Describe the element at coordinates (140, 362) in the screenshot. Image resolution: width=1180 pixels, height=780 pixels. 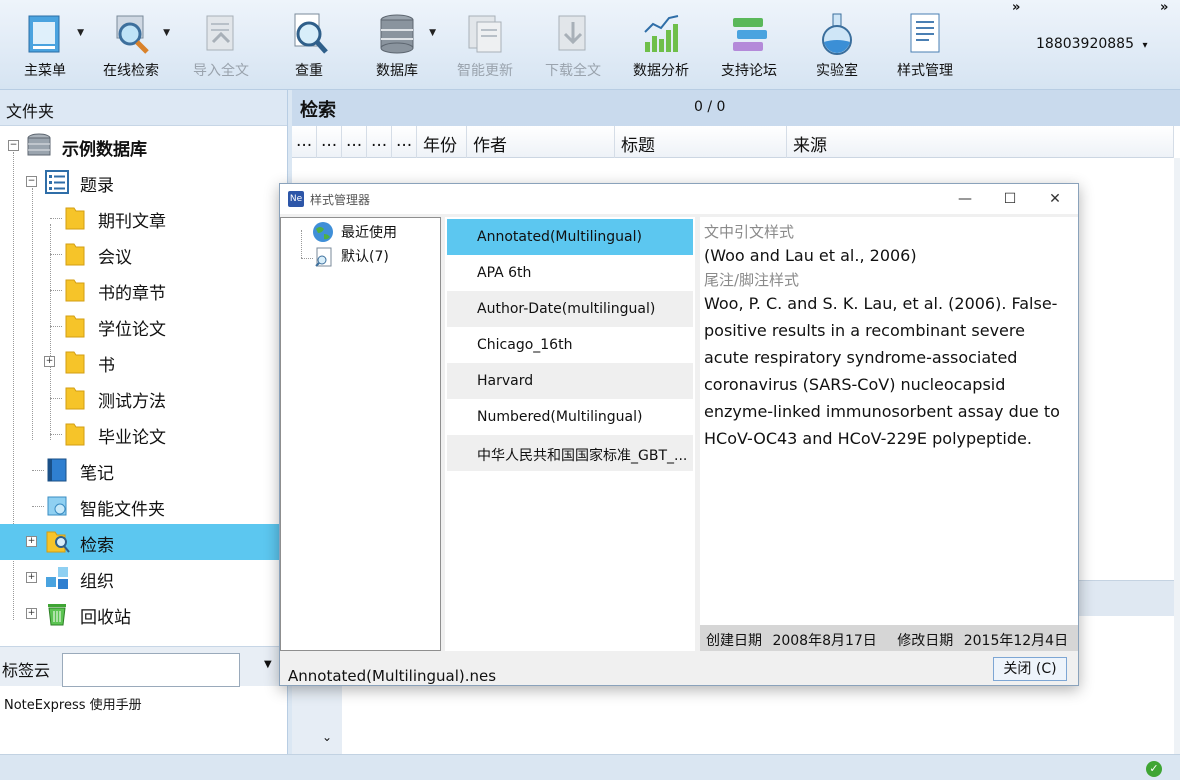
I see `tree-item-books: + 书` at that location.